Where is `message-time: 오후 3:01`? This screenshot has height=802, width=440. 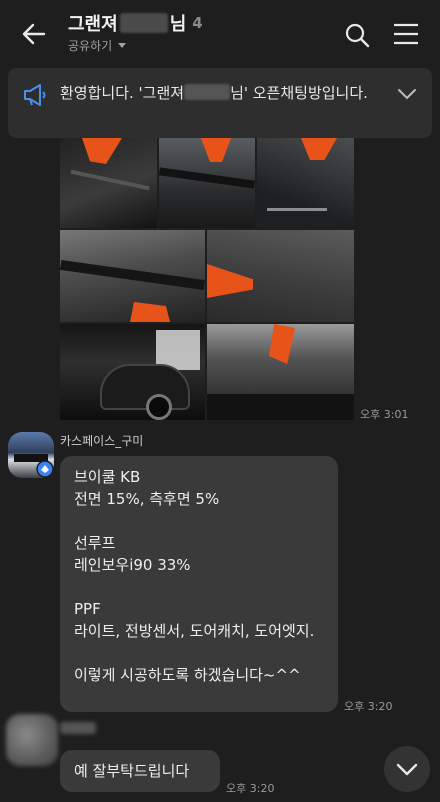
message-time: 오후 3:01 is located at coordinates (384, 414).